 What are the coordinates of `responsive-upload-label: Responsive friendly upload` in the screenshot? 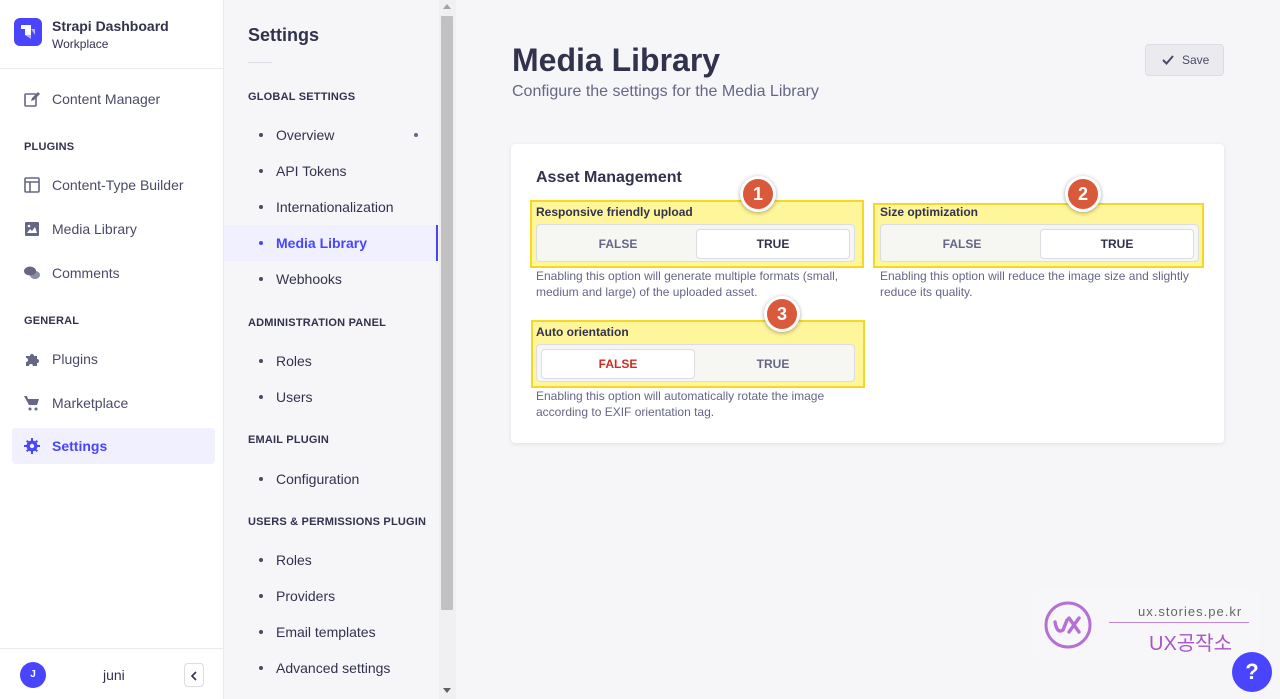 It's located at (614, 212).